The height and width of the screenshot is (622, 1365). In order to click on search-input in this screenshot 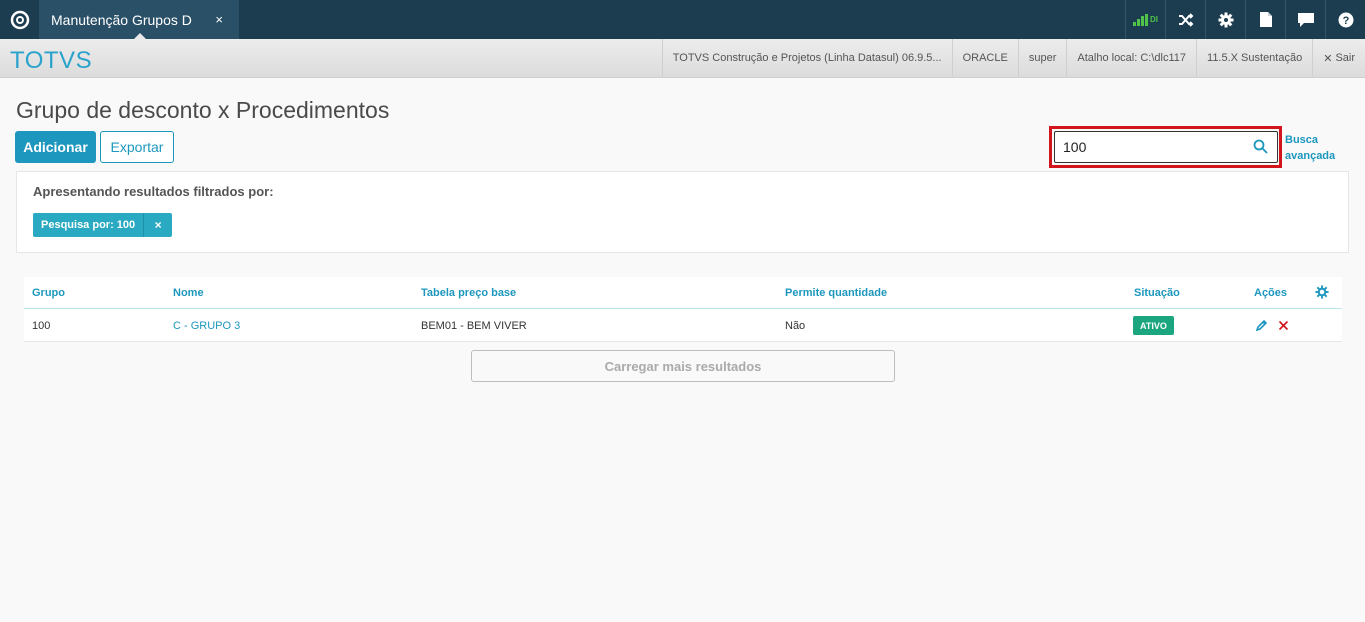, I will do `click(1150, 147)`.